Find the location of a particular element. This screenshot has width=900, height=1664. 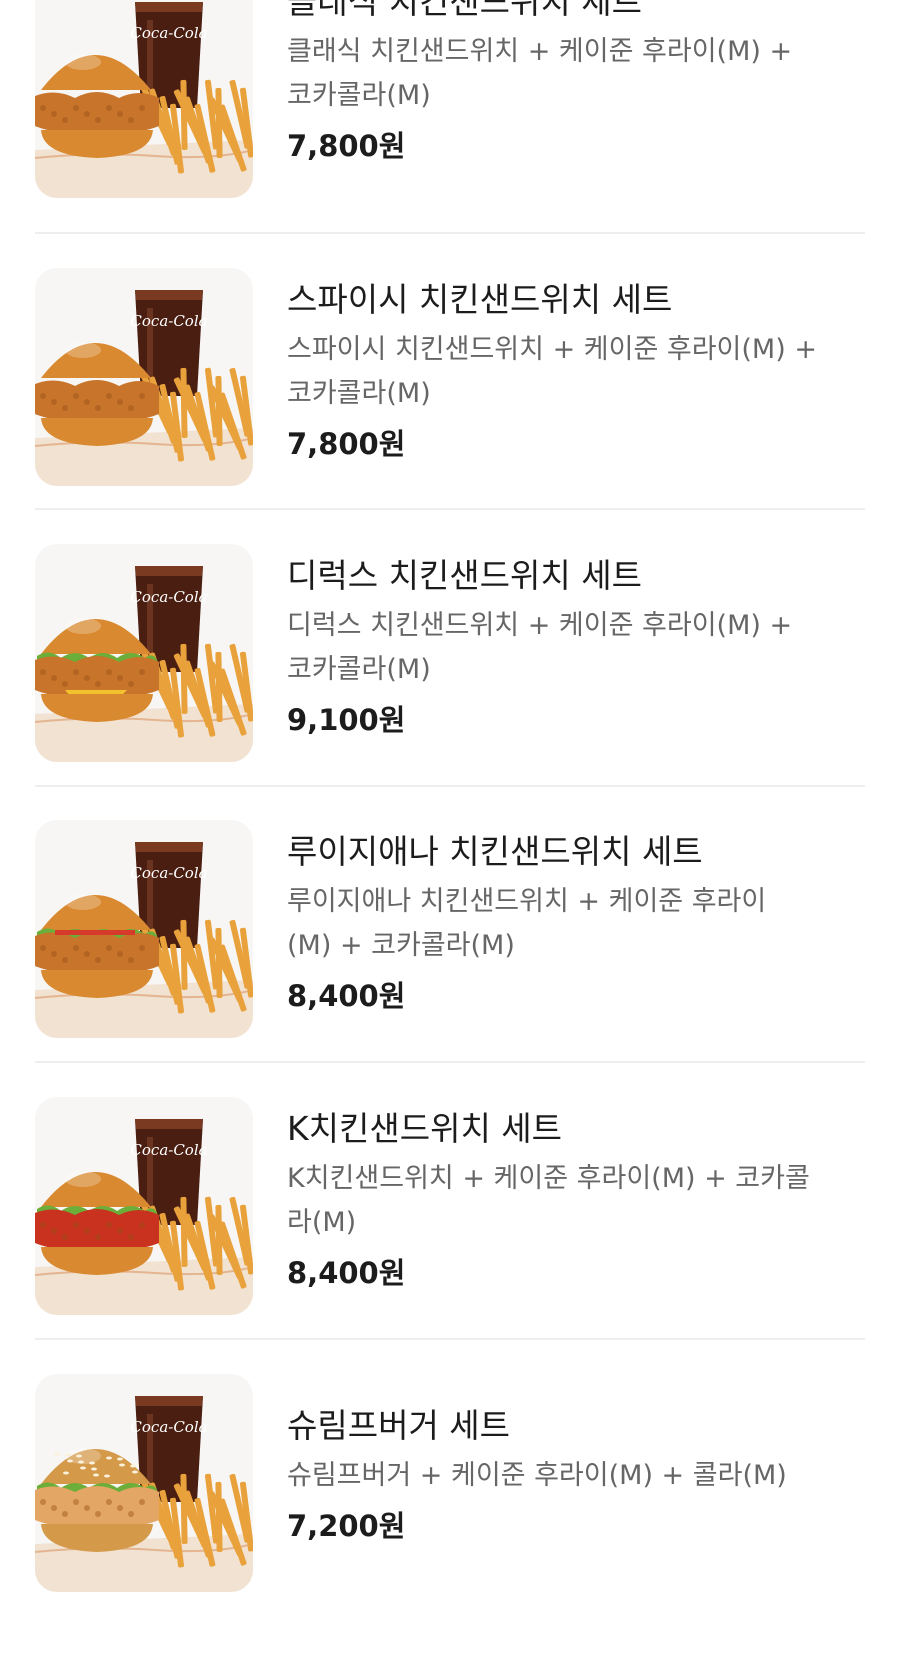

menu-item-price: 7,200원 is located at coordinates (346, 1526).